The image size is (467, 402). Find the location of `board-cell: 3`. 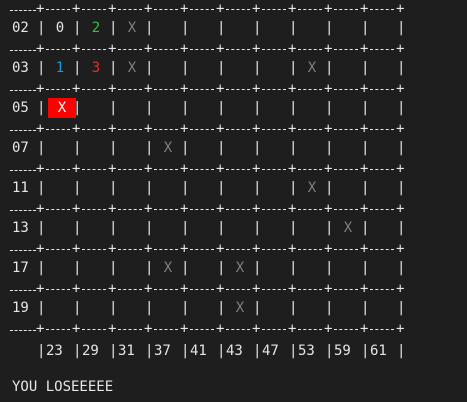

board-cell: 3 is located at coordinates (96, 68).